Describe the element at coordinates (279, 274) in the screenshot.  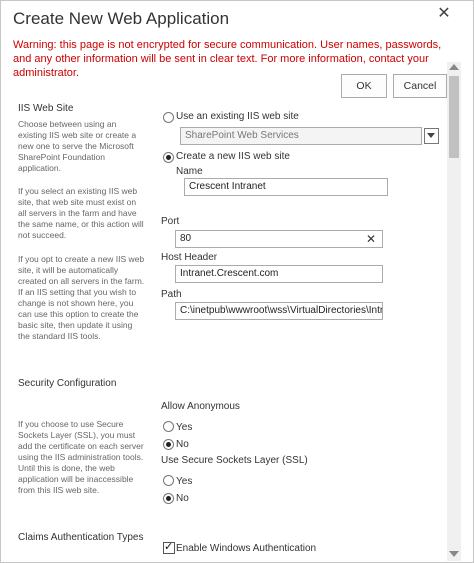
I see `host-header-field: Intranet.Crescent.com` at that location.